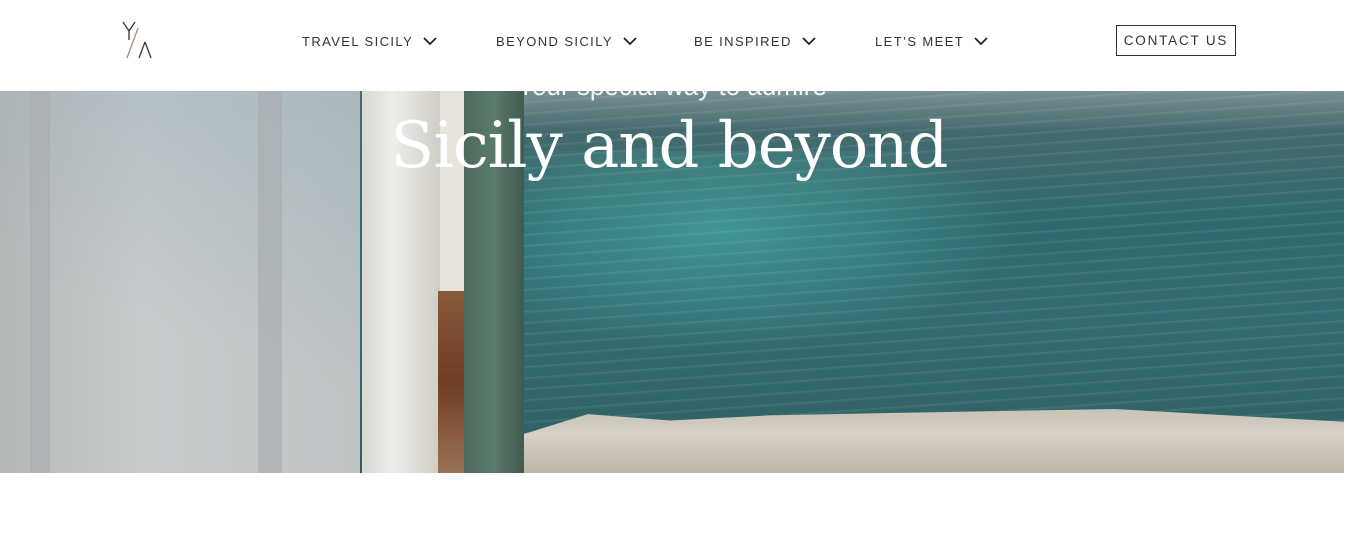 The image size is (1348, 557). What do you see at coordinates (451, 382) in the screenshot?
I see `hero-image-door-rust` at bounding box center [451, 382].